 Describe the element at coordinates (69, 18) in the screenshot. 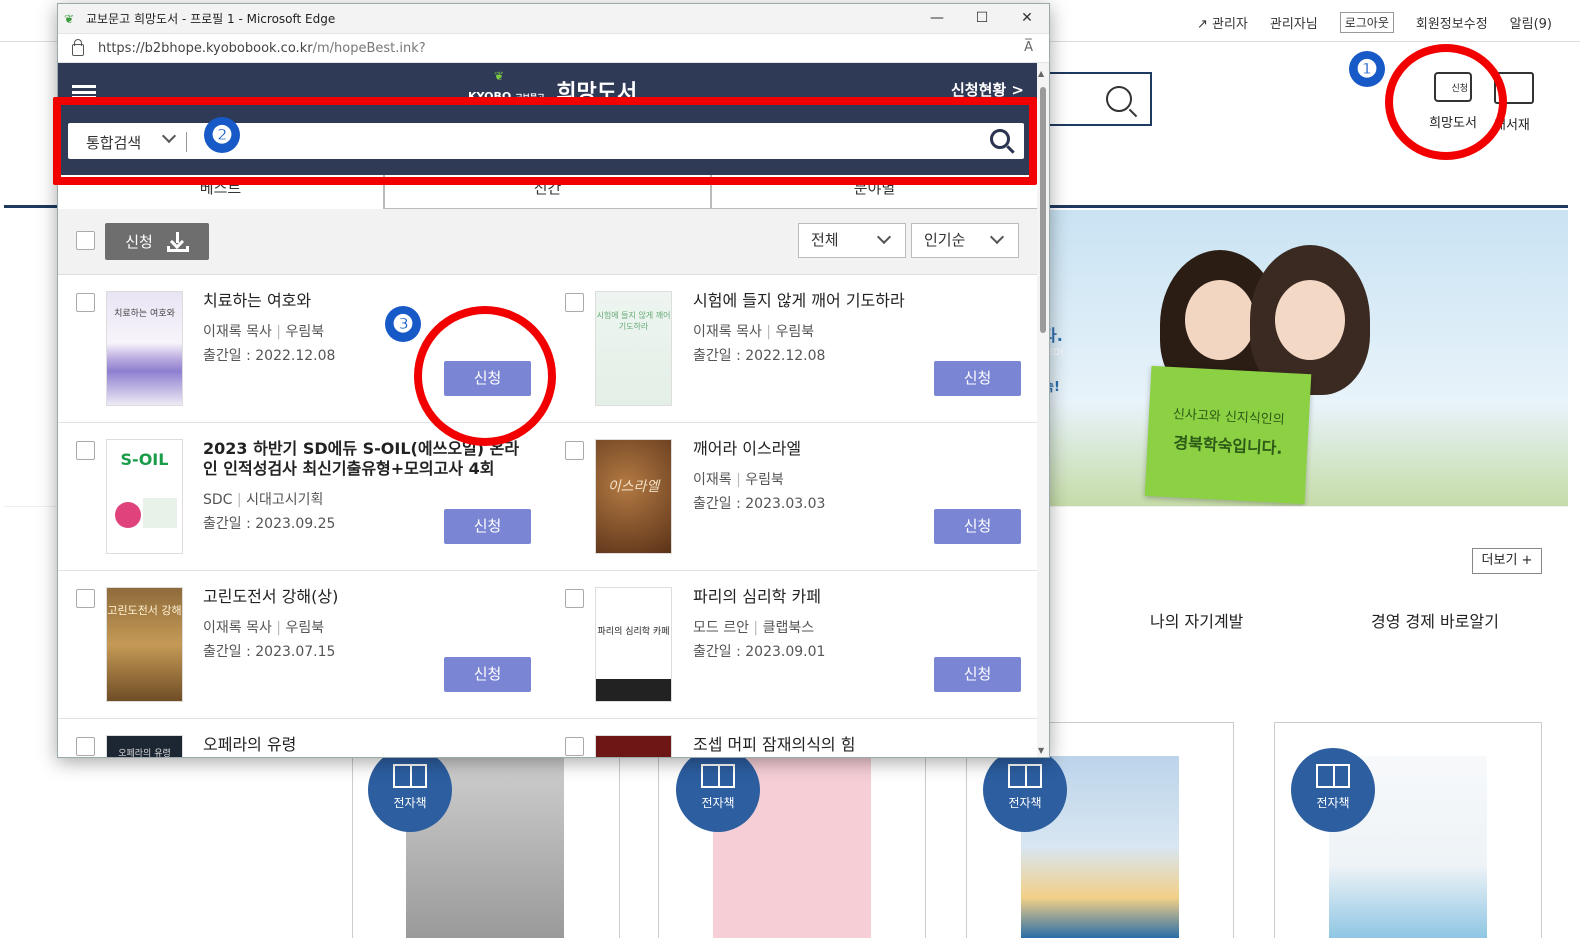

I see `kyobo-leaf-icon: ❦` at that location.